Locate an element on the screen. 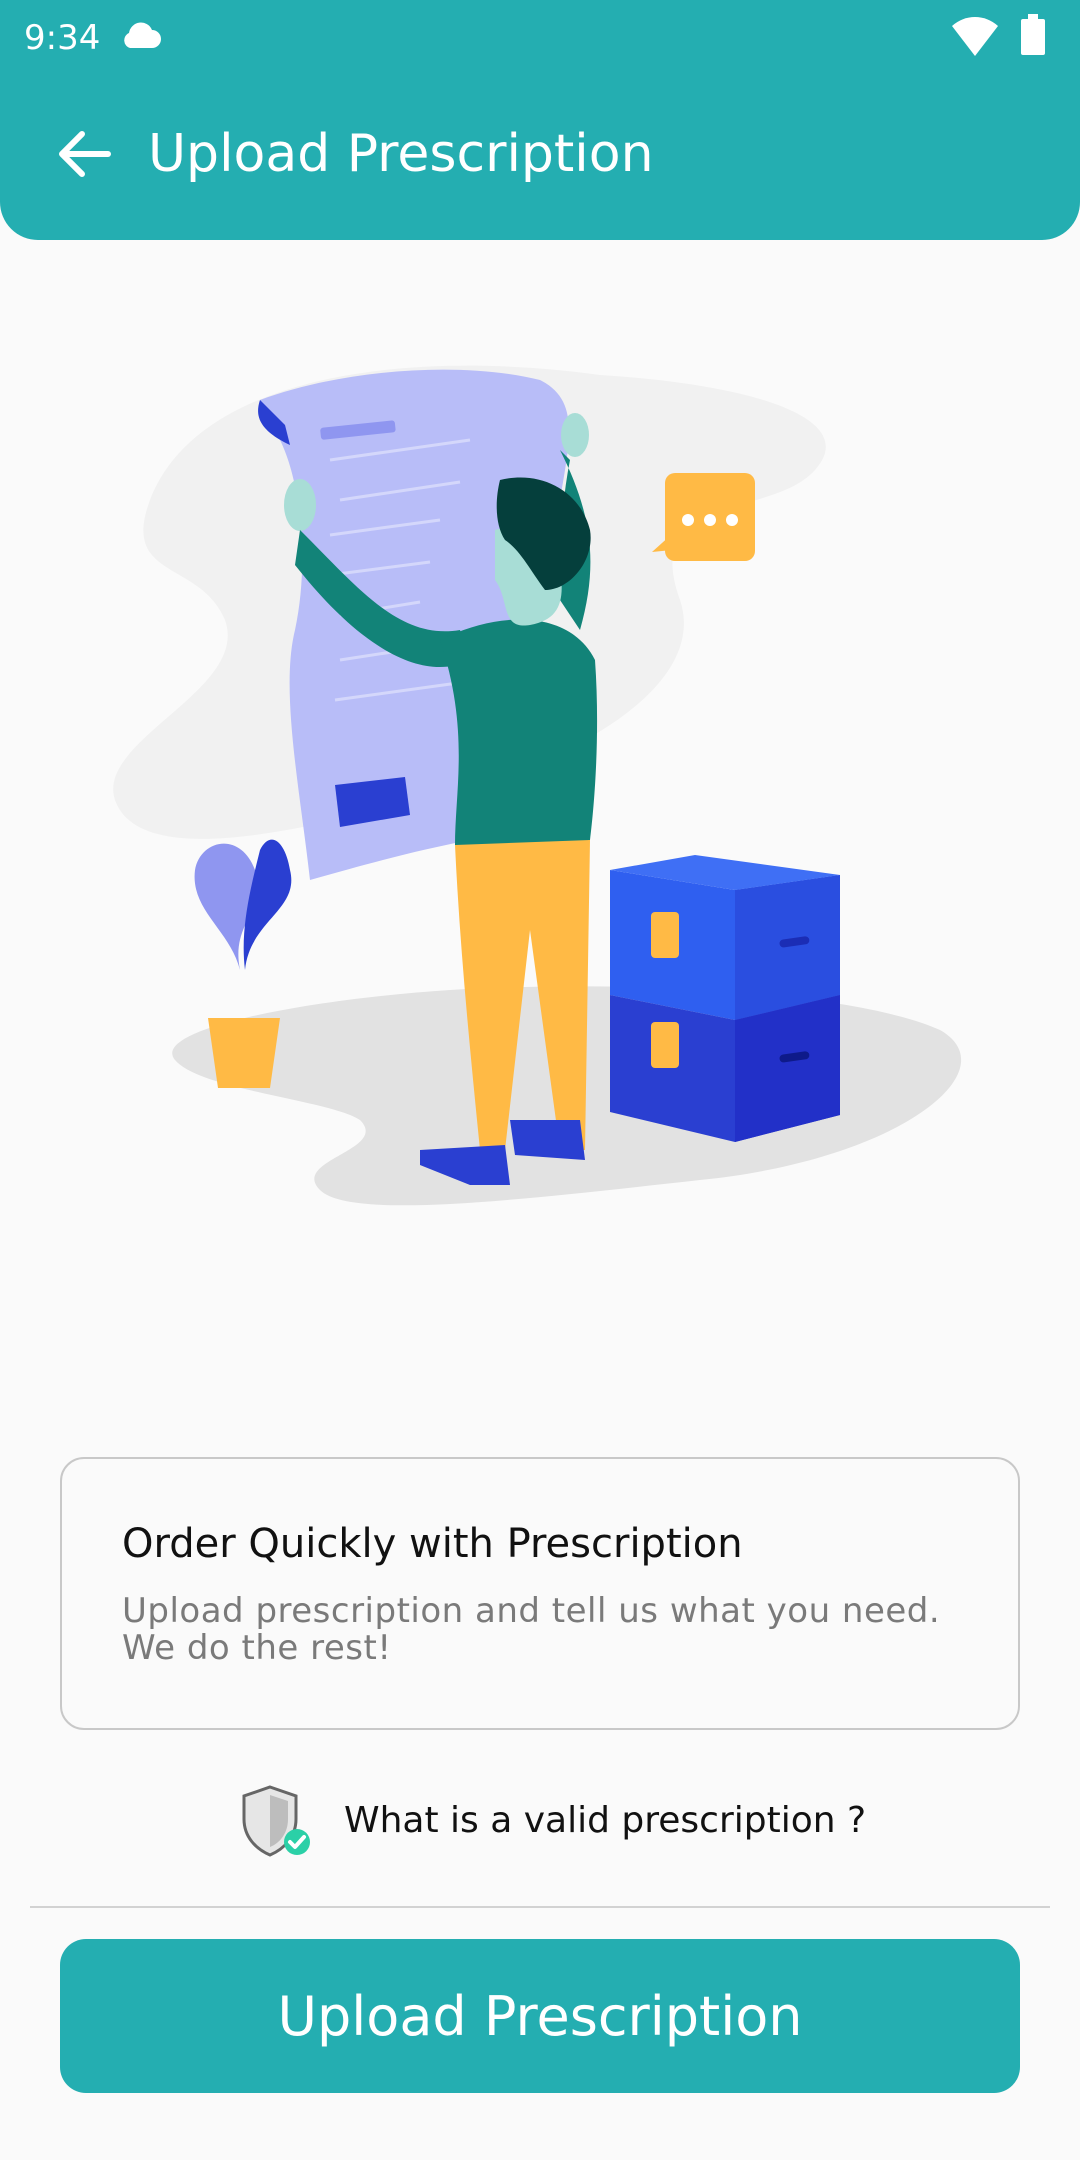  upload-prescription-button-label: Upload Prescription is located at coordinates (540, 2016).